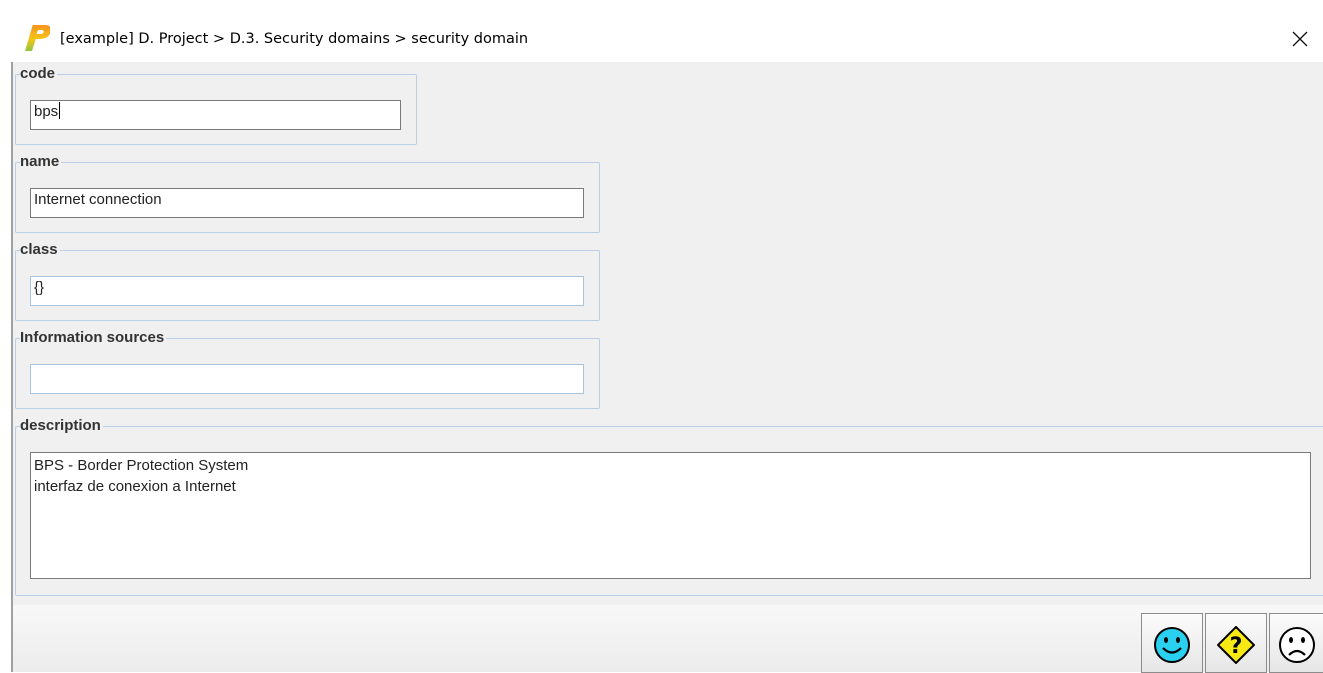  I want to click on cancel-button, so click(1296, 643).